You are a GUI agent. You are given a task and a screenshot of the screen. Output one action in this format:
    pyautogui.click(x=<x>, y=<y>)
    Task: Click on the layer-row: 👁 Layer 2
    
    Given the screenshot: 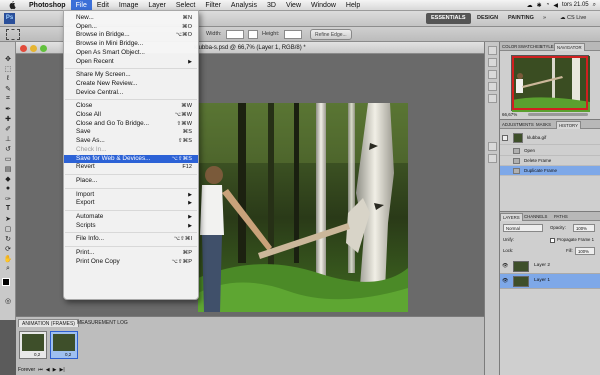 What is the action you would take?
    pyautogui.click(x=550, y=266)
    